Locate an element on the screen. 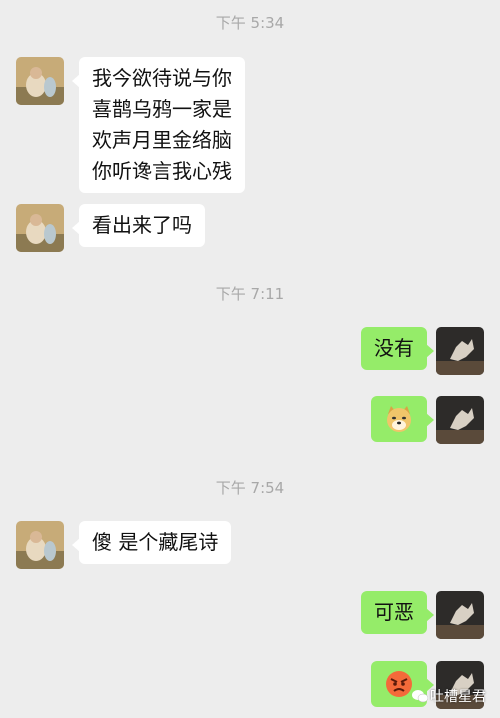 The width and height of the screenshot is (500, 718). watermark-text: 吐槽星君 is located at coordinates (458, 697).